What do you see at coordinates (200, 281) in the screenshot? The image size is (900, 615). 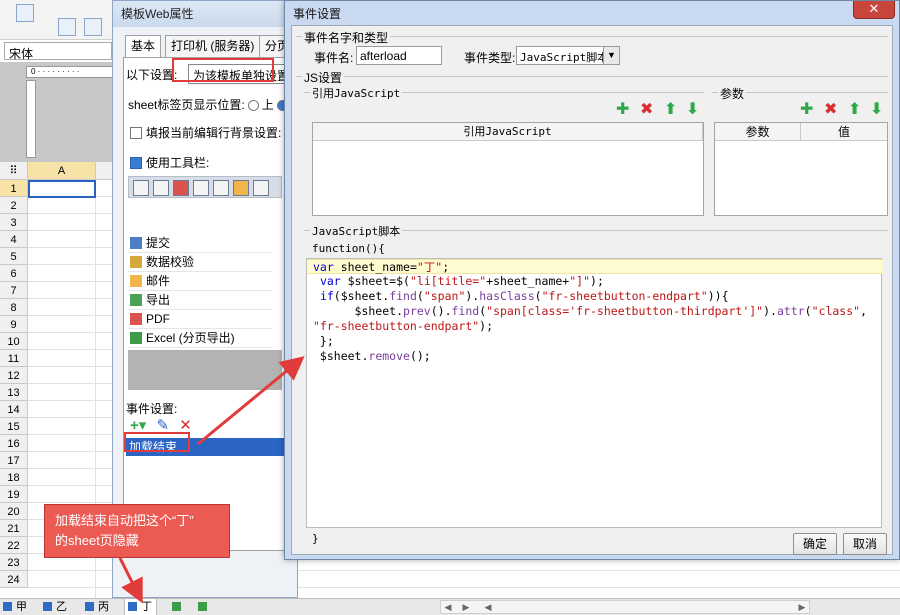 I see `toolbar-item-email: 邮件` at bounding box center [200, 281].